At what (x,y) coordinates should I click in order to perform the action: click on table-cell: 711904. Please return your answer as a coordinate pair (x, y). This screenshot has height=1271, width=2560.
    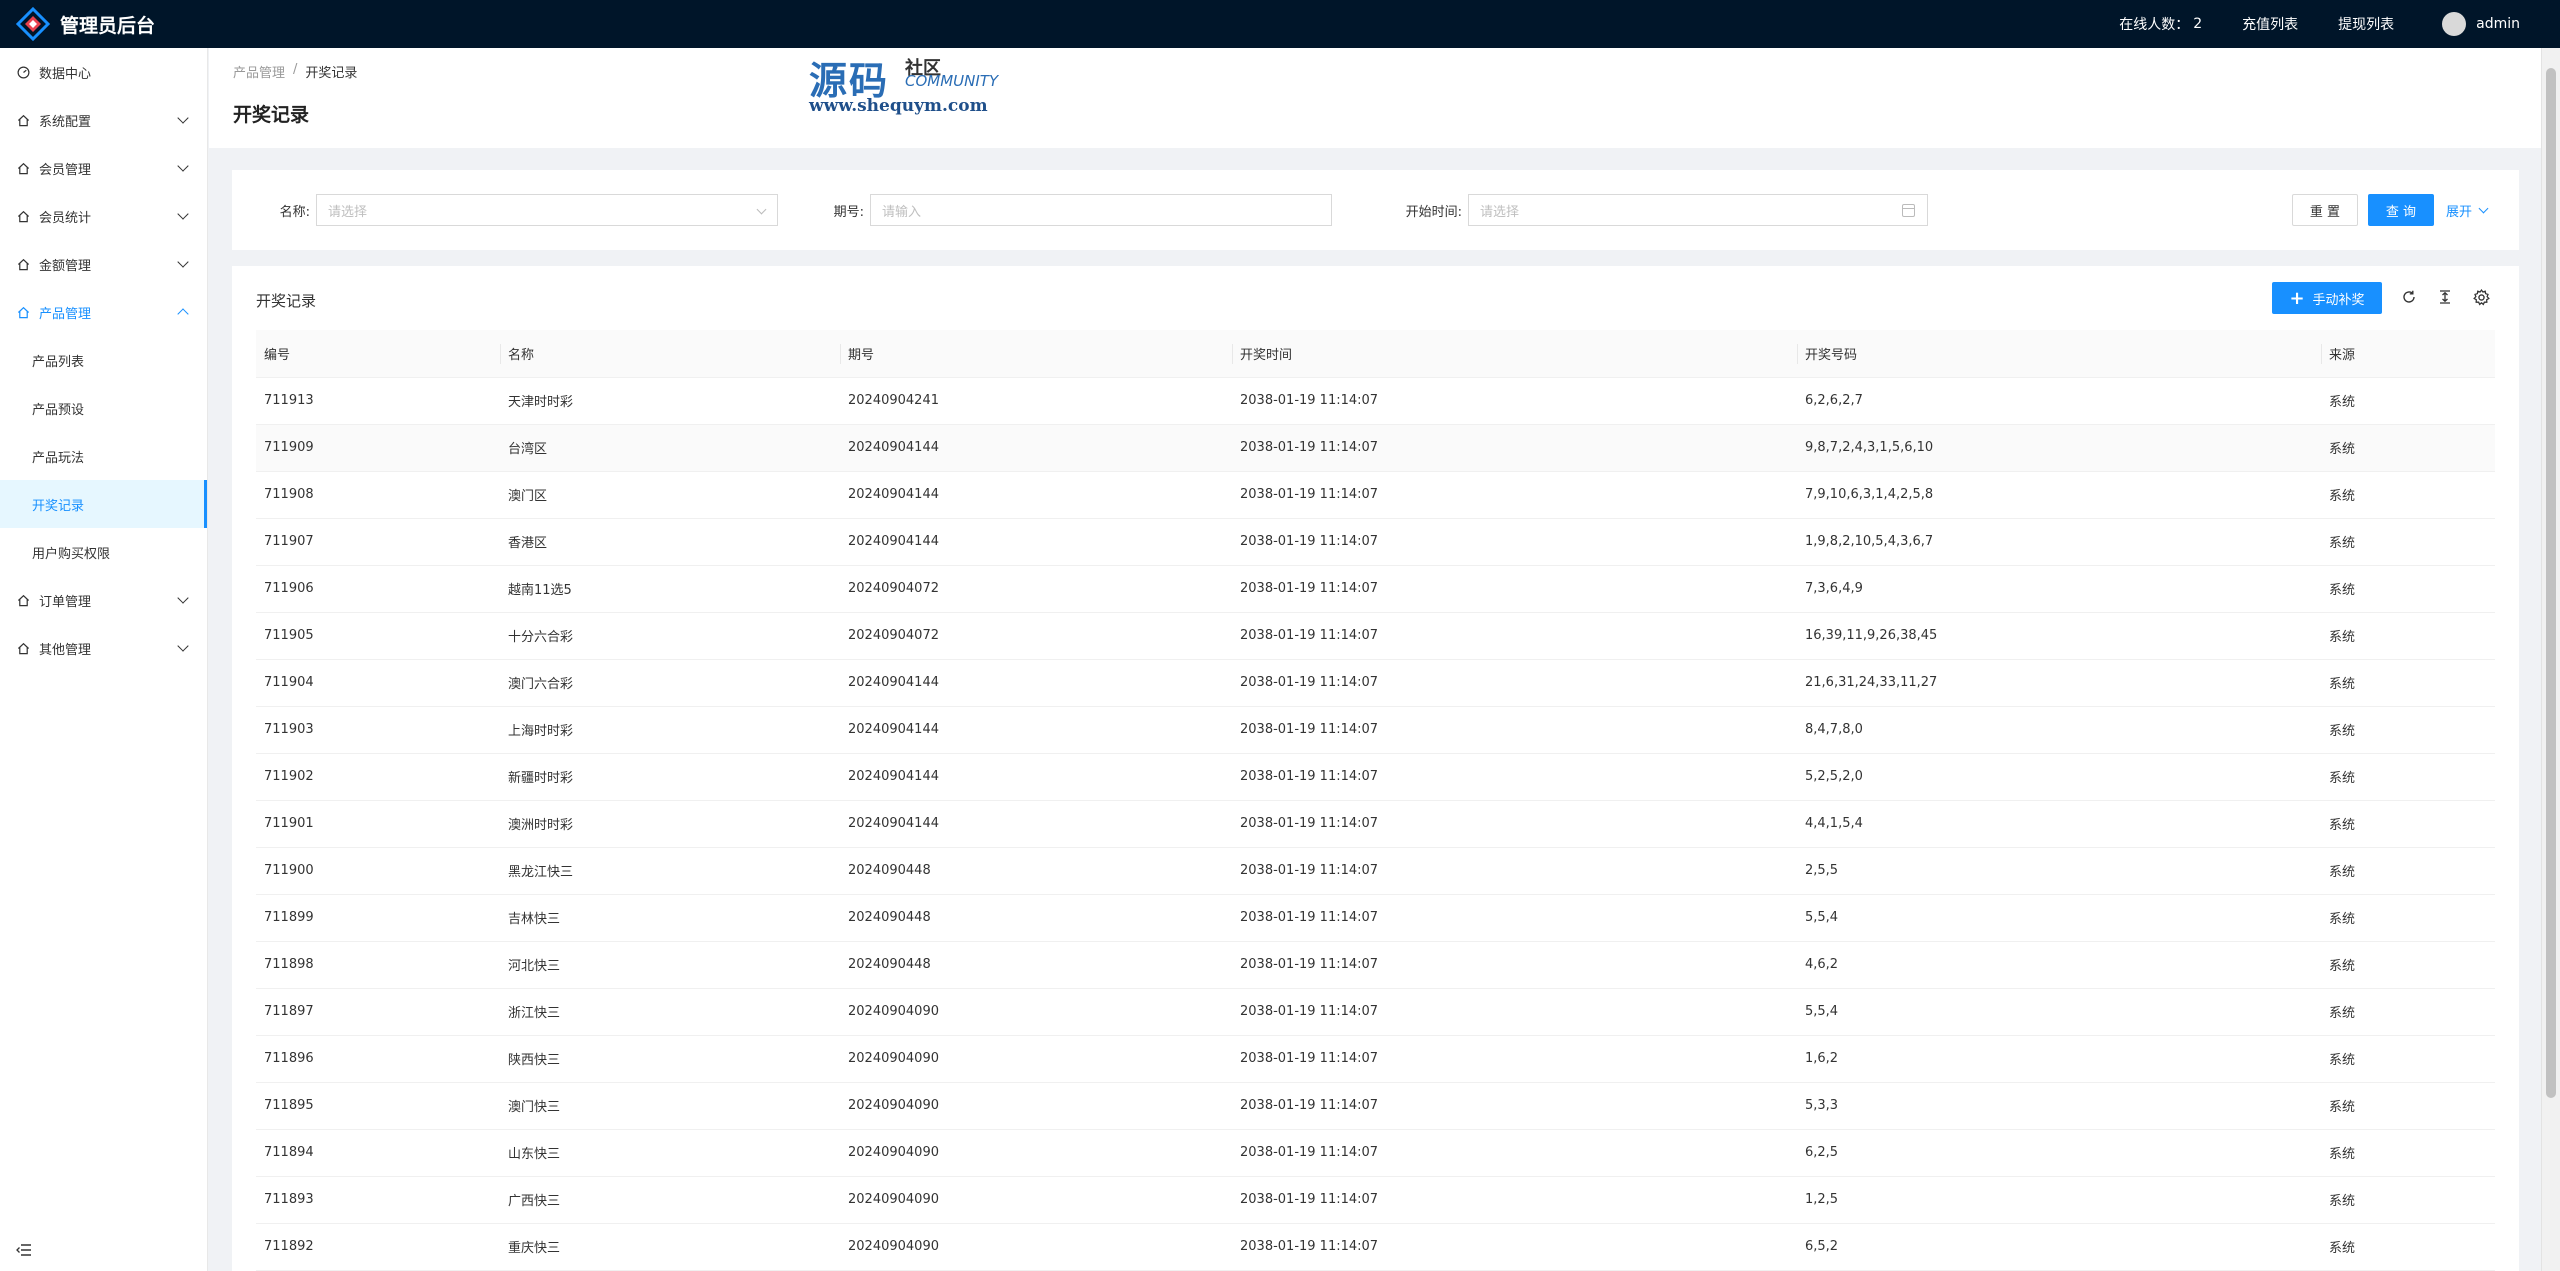
    Looking at the image, I should click on (378, 683).